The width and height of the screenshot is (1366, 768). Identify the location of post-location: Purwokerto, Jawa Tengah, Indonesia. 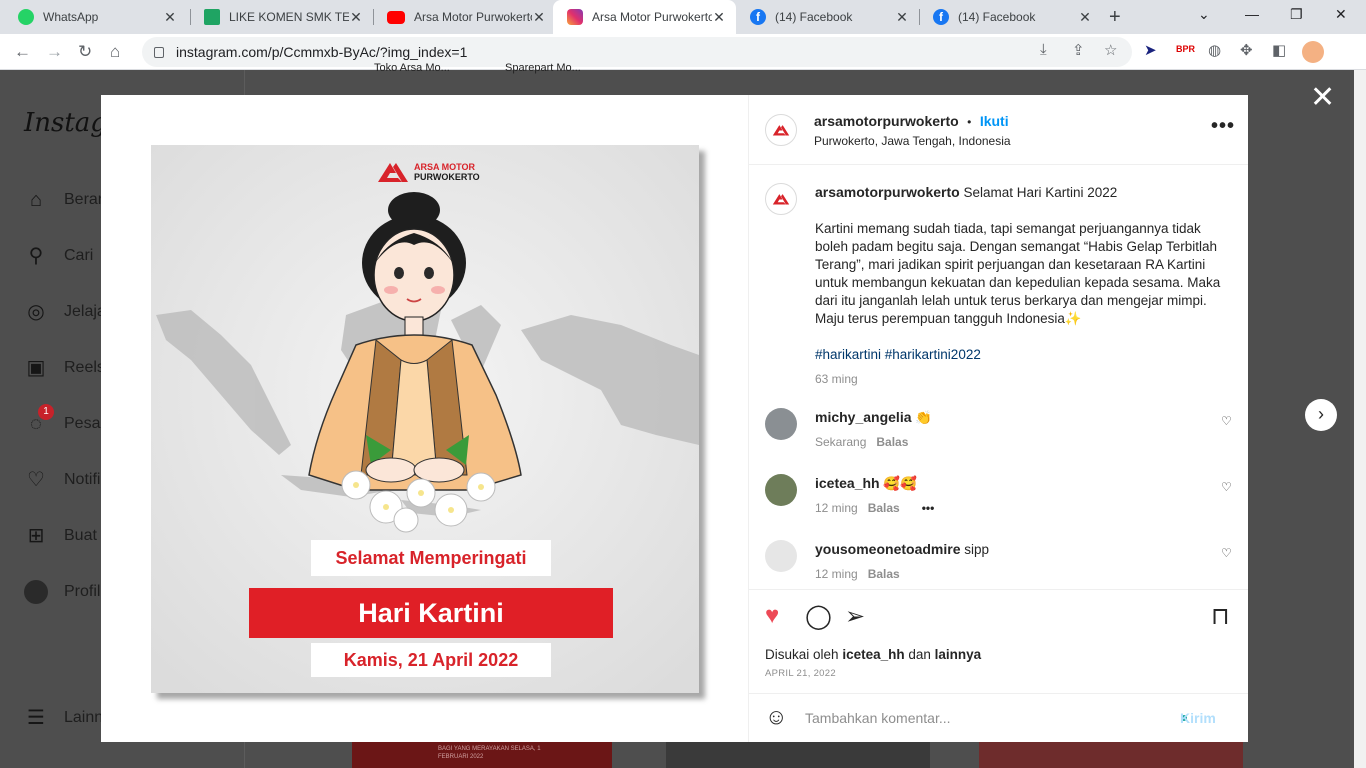
(912, 141).